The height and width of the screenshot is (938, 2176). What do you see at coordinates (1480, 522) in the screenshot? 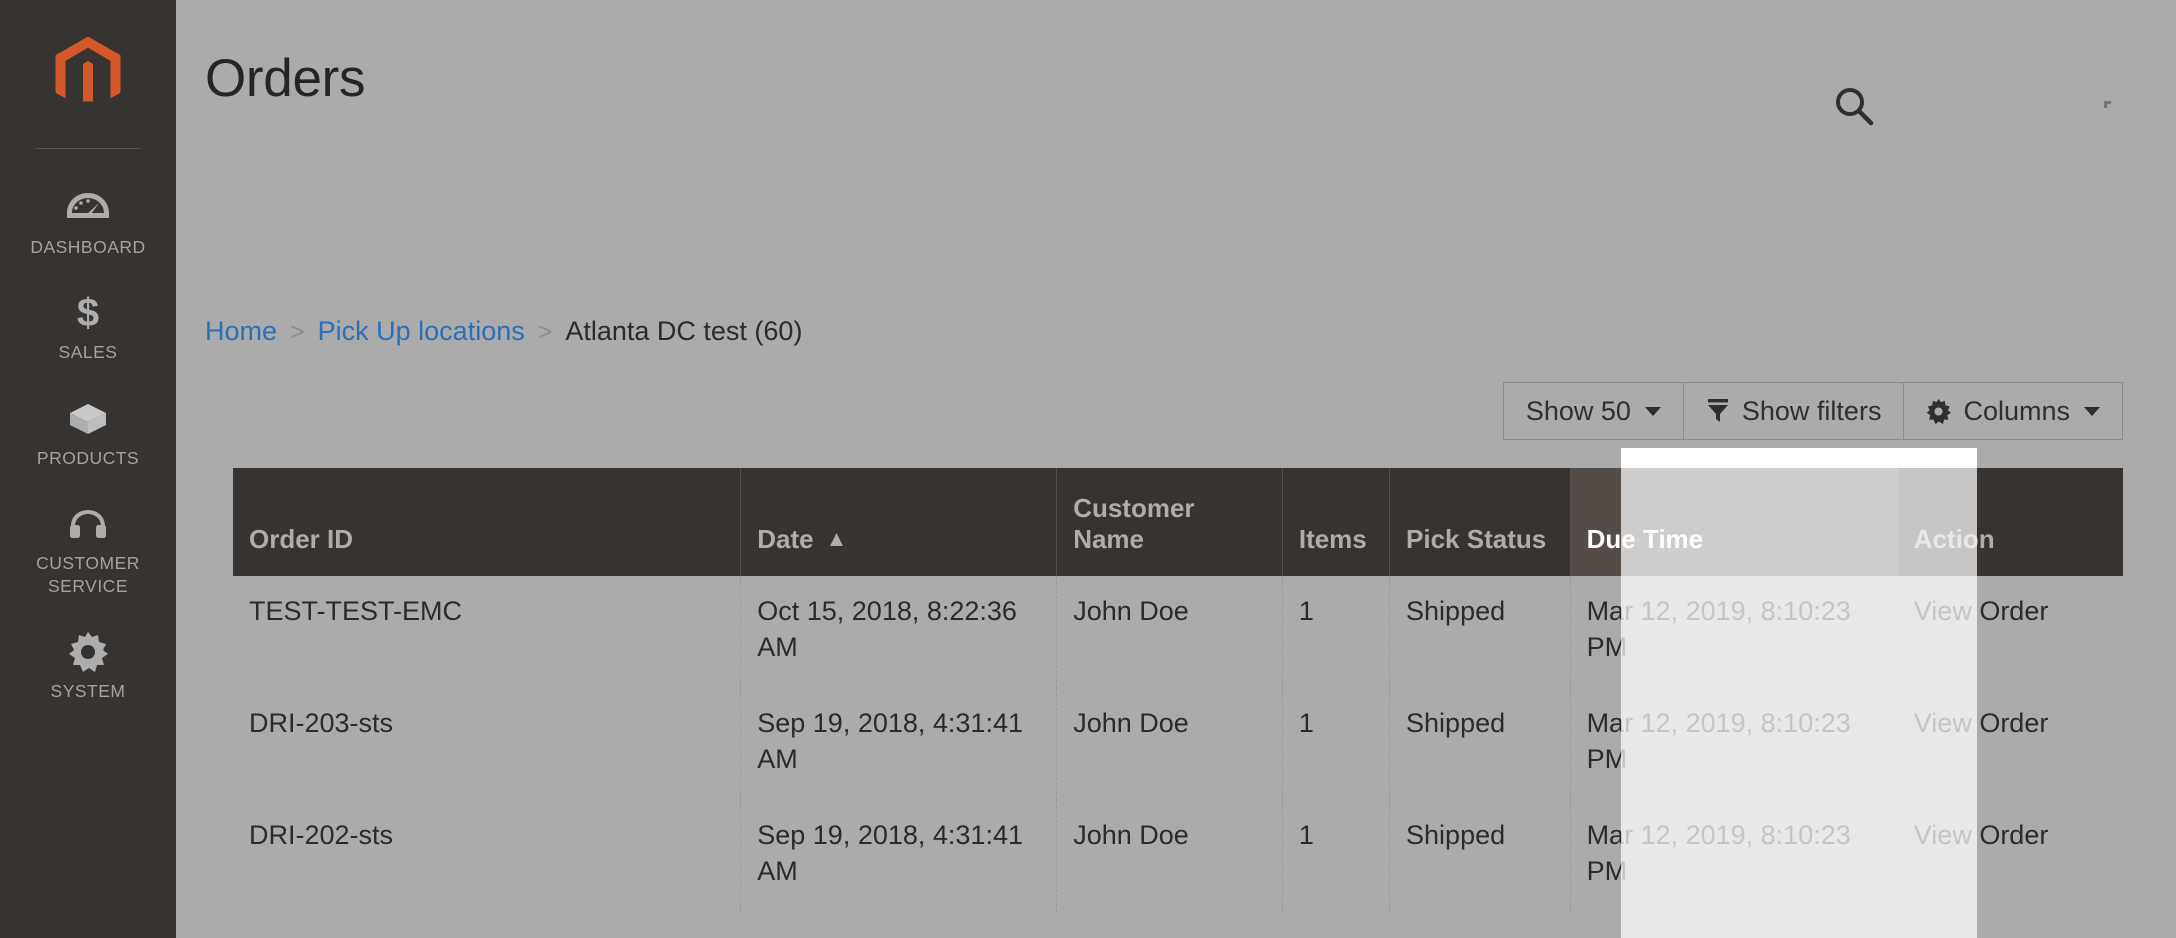
I see `column-header-pick-status: Pick Status` at bounding box center [1480, 522].